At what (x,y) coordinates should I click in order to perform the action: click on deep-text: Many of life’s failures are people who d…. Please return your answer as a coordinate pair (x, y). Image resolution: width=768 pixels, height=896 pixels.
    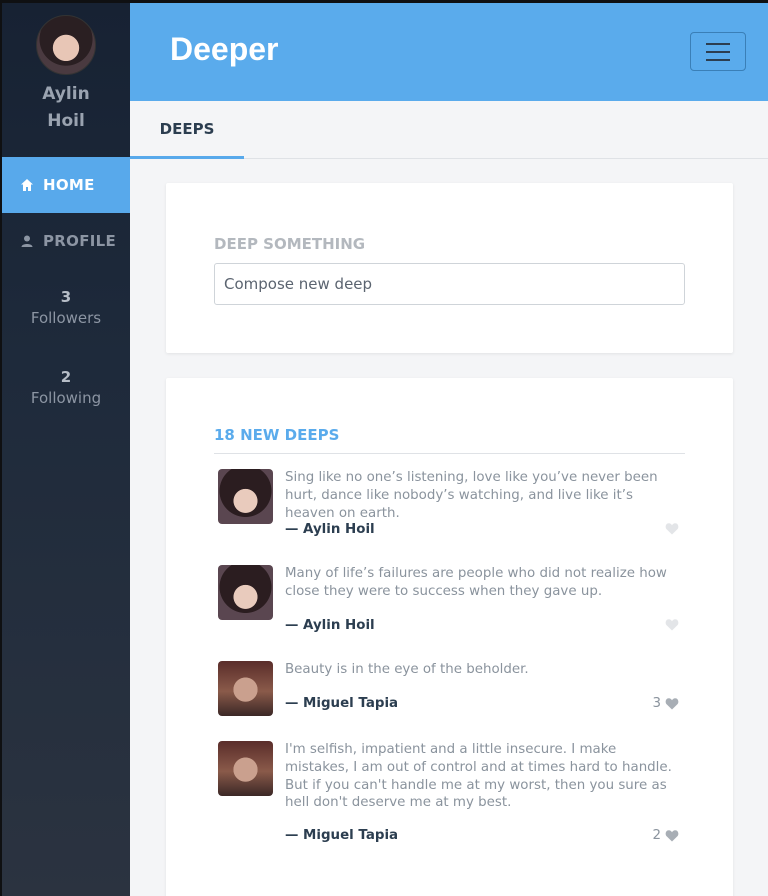
    Looking at the image, I should click on (476, 582).